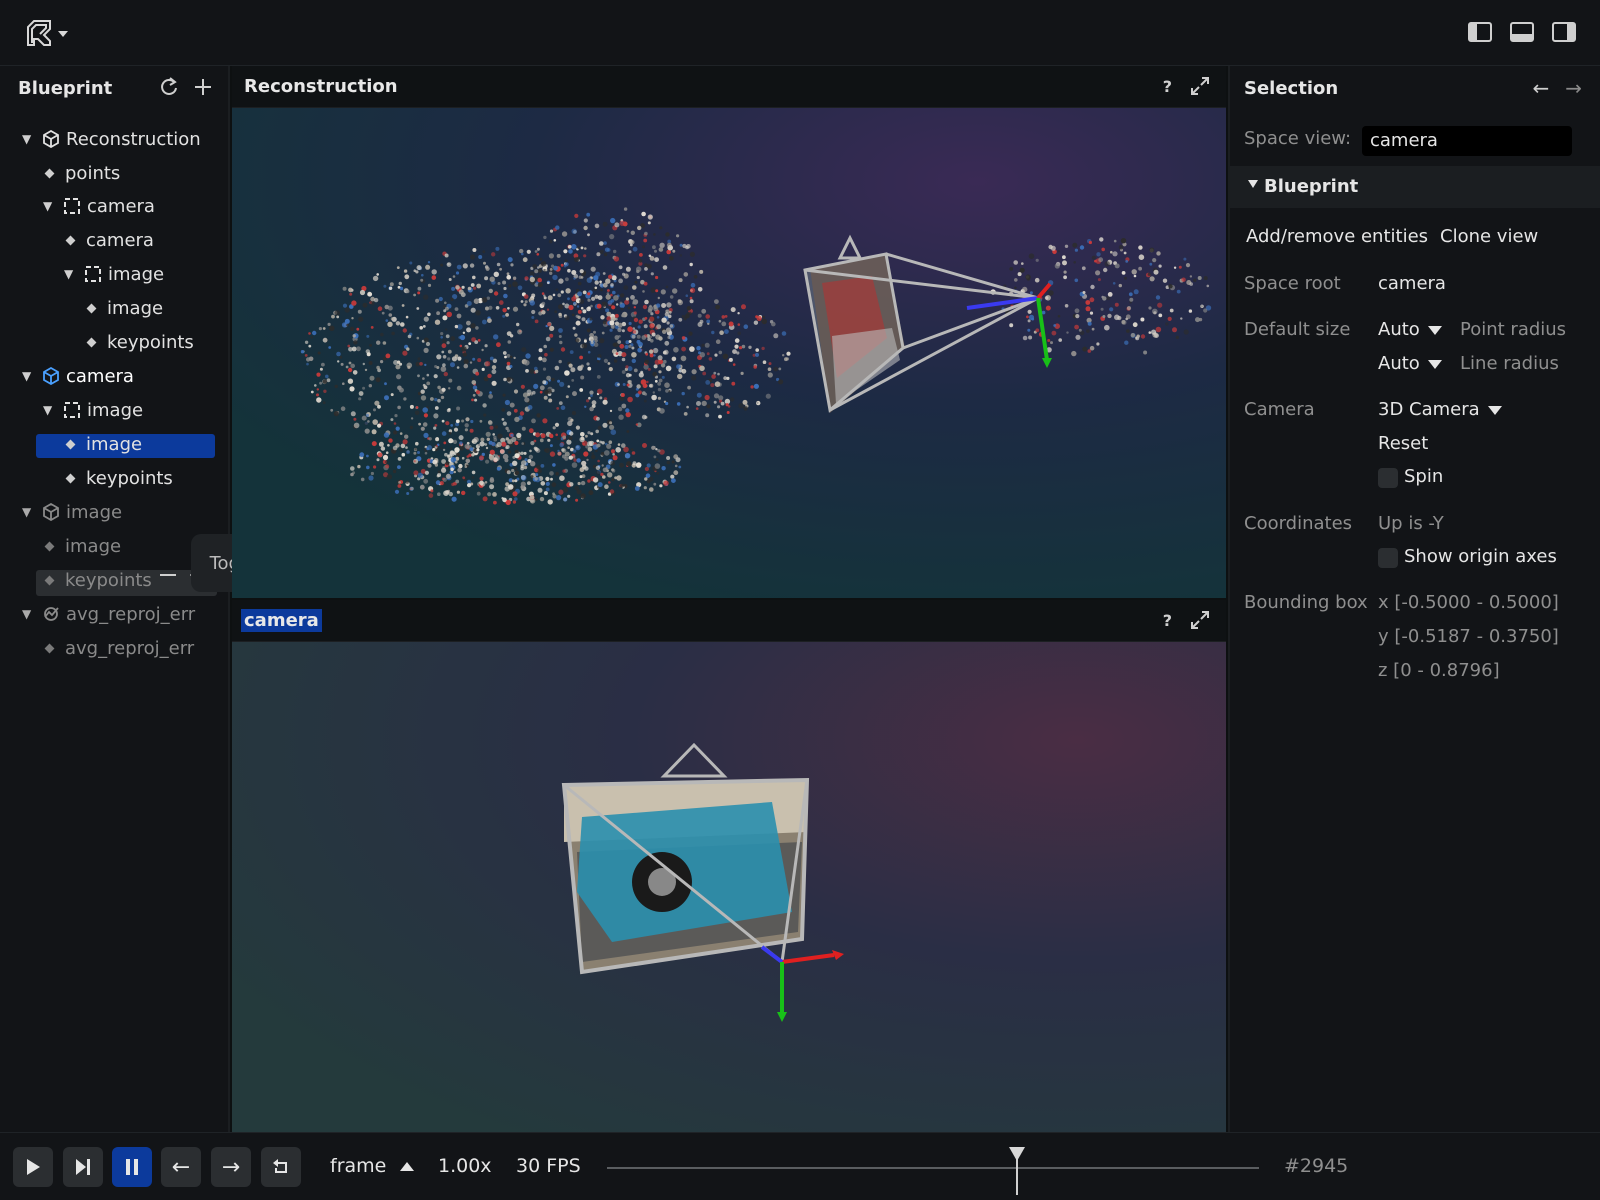 This screenshot has width=1600, height=1200. I want to click on tree-row-group: ▼ camera, so click(99, 206).